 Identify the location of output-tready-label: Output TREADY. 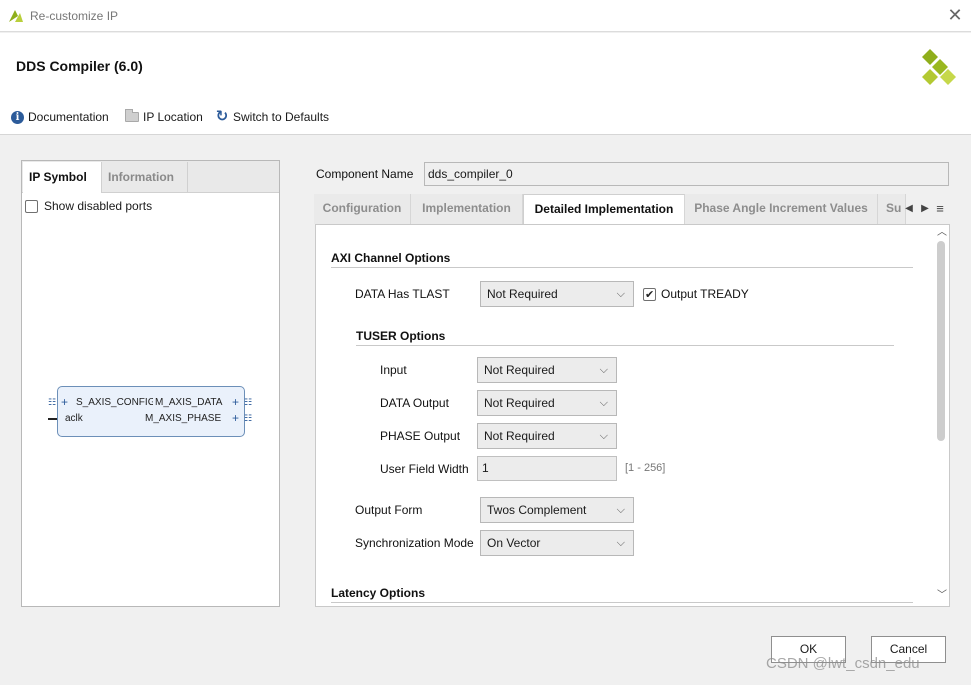
(705, 294).